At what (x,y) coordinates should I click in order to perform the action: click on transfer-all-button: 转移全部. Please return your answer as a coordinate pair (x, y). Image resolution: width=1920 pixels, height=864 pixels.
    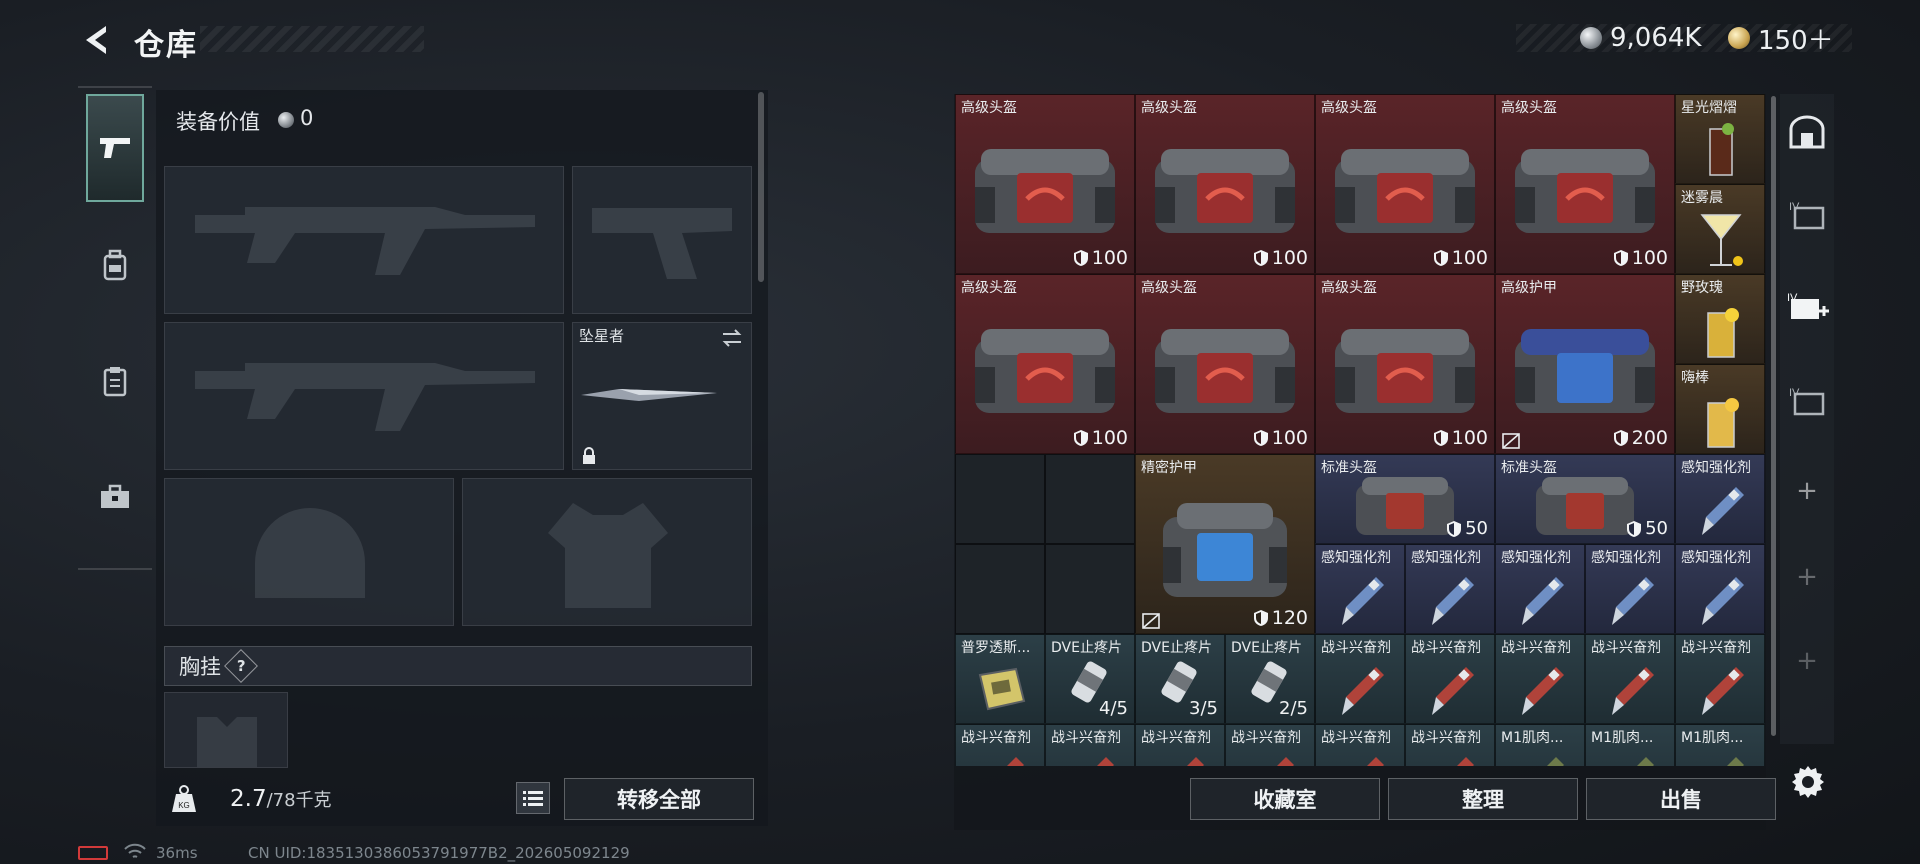
    Looking at the image, I should click on (659, 799).